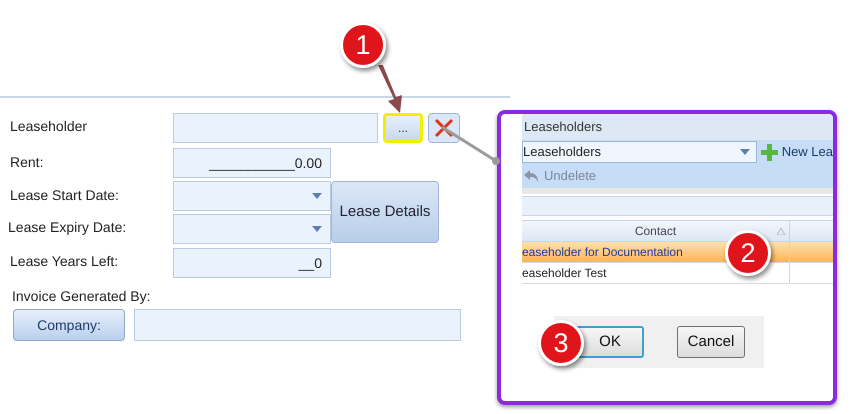  I want to click on field-label: Lease Expiry Date:, so click(68, 227).